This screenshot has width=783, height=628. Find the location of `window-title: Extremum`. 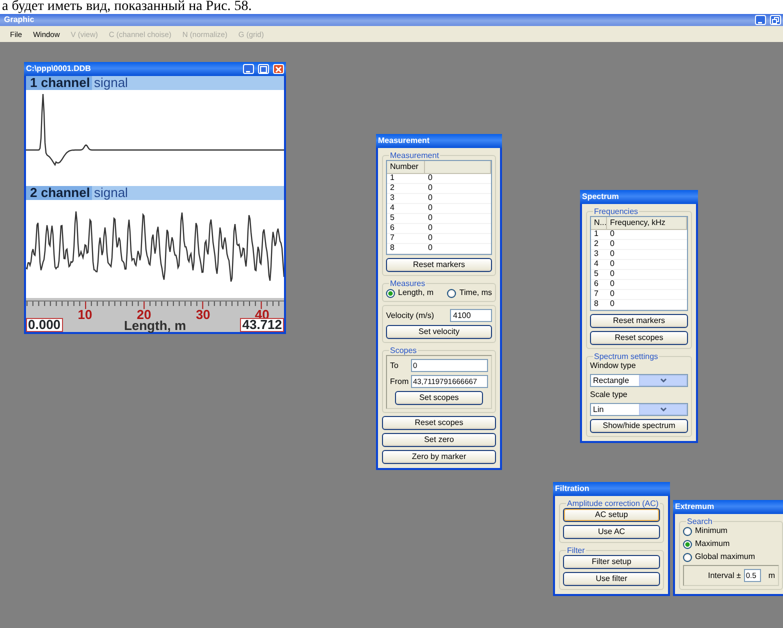

window-title: Extremum is located at coordinates (694, 507).